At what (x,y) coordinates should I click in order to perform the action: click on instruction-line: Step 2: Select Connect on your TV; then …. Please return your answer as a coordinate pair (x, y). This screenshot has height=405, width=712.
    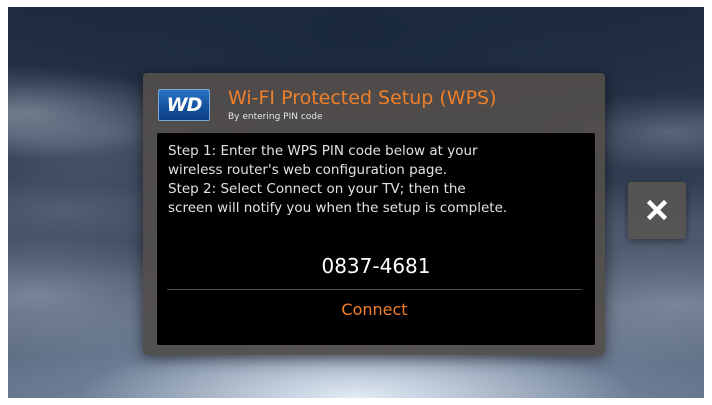
    Looking at the image, I should click on (317, 189).